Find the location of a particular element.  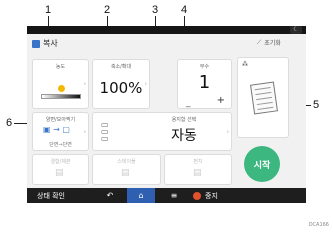

paper-tray-label: 용지함 선택 is located at coordinates (184, 120).